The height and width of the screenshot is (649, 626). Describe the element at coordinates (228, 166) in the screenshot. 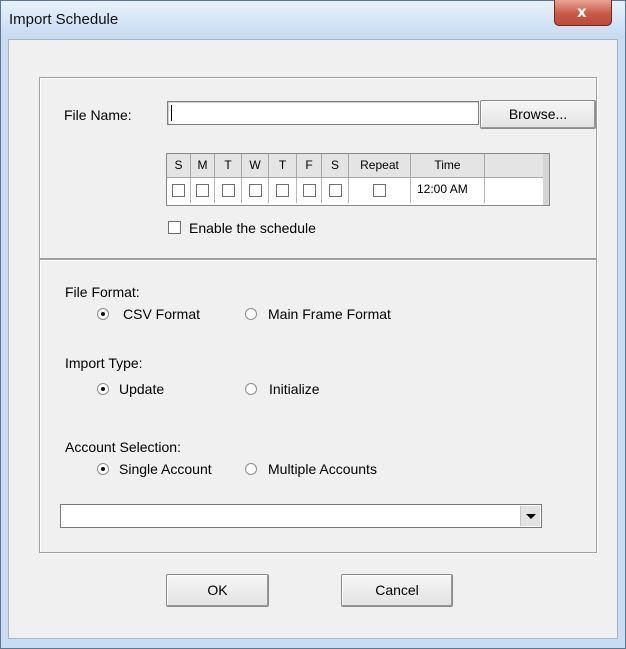

I see `col-header-tuesday: T` at that location.